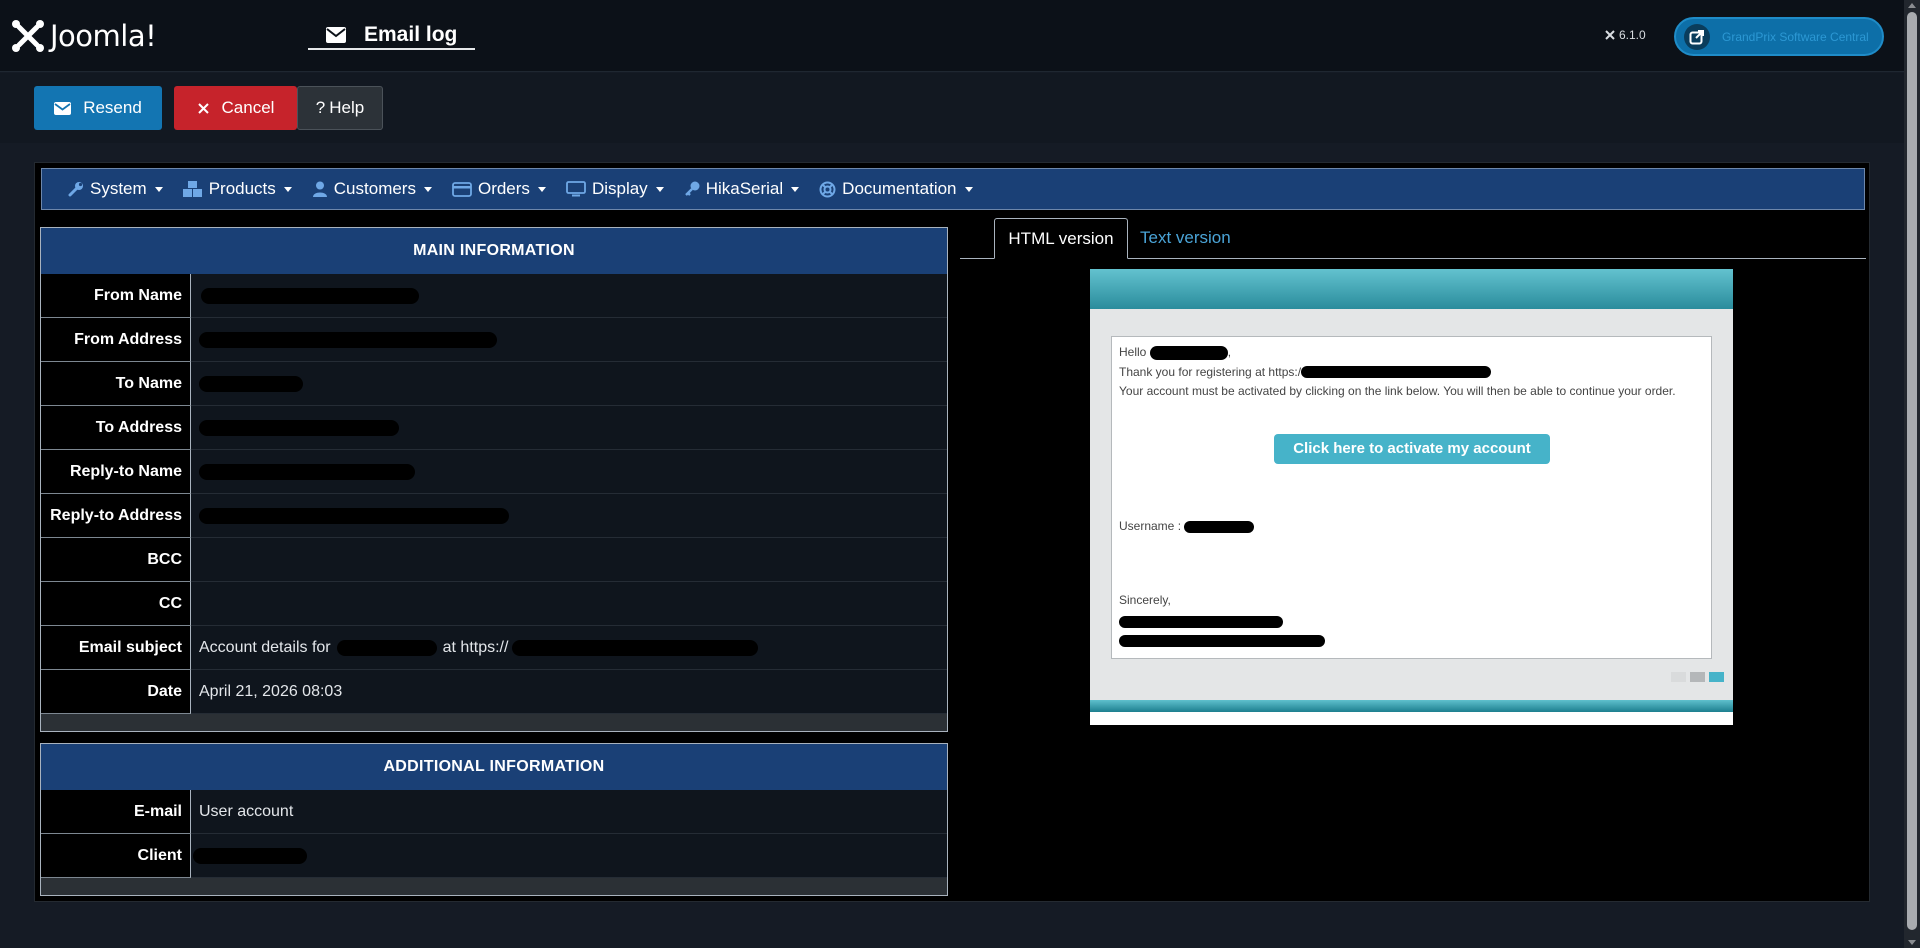  I want to click on menu-customers: Customers, so click(372, 189).